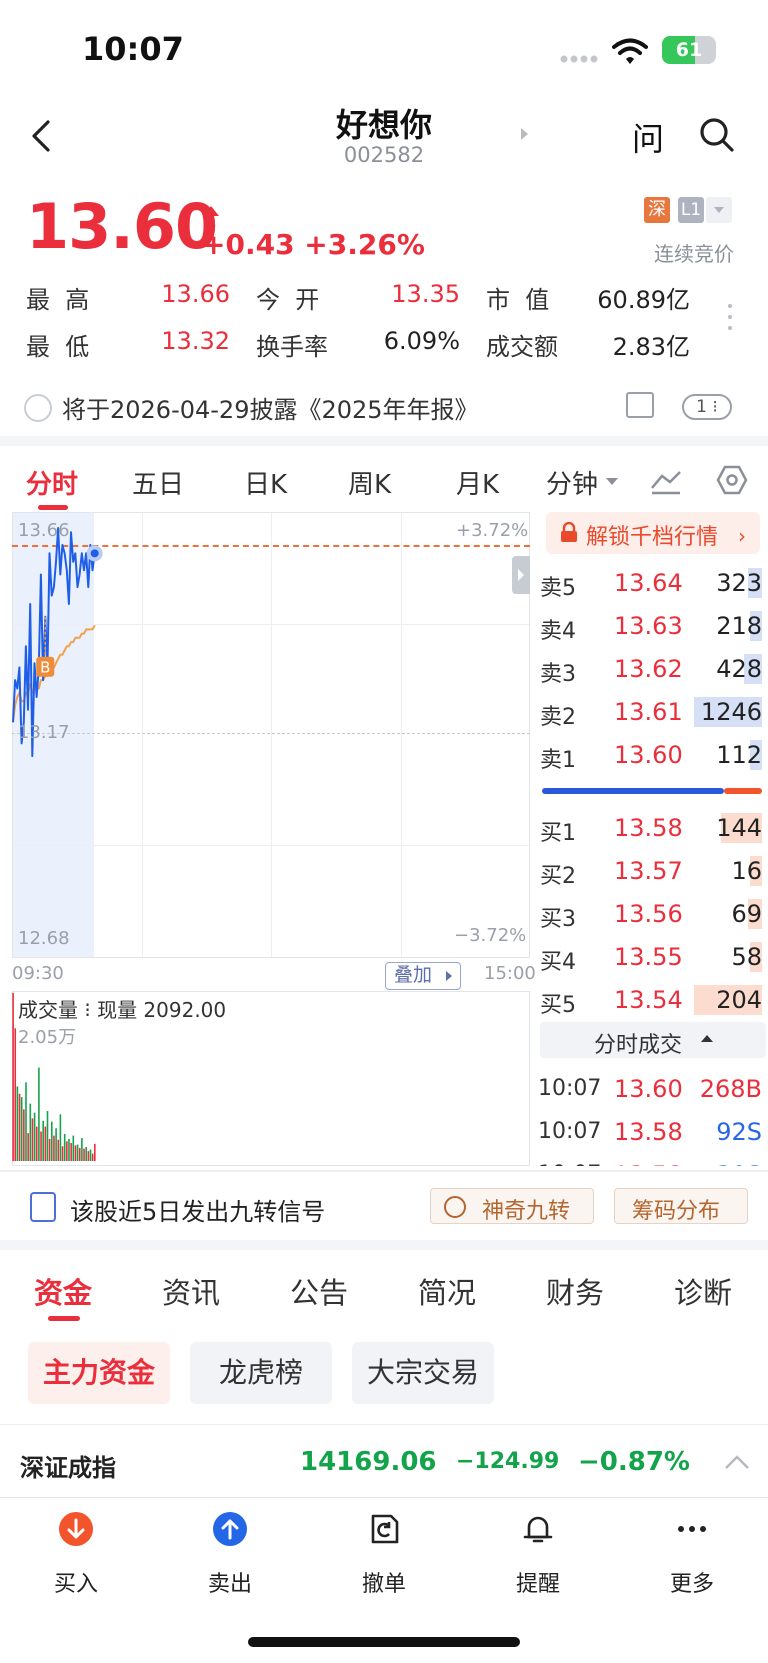 This screenshot has height=1663, width=768. I want to click on notice-count: 1, so click(701, 407).